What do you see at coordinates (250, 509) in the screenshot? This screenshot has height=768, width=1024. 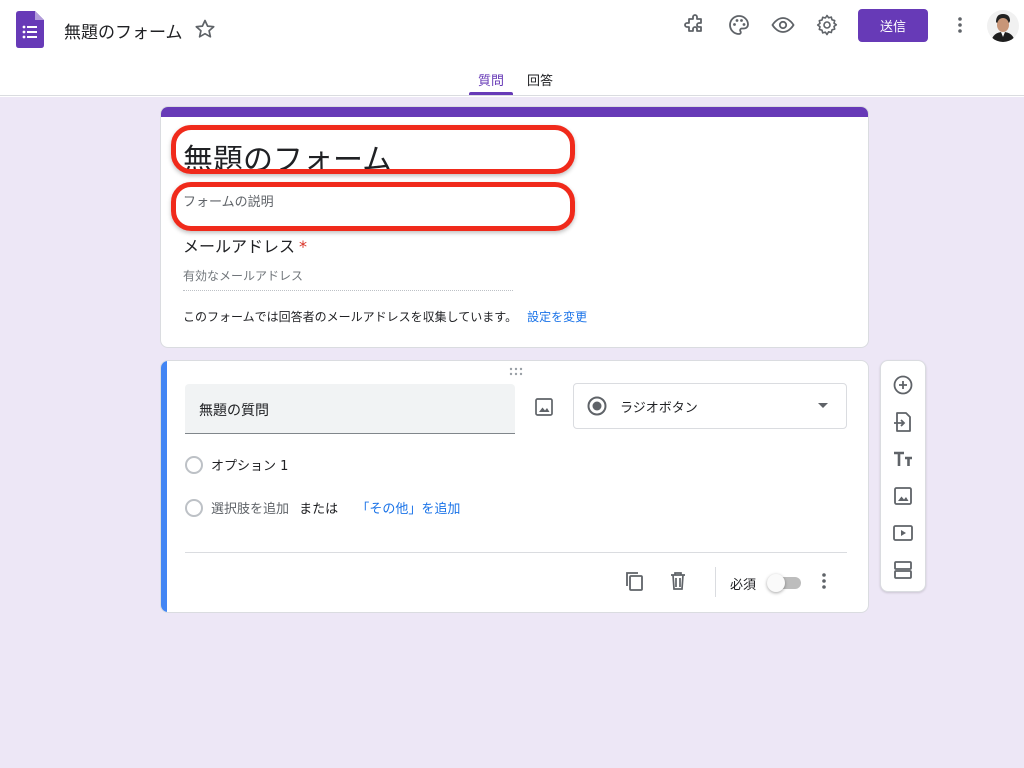 I see `add-option-link: 選択肢を追加` at bounding box center [250, 509].